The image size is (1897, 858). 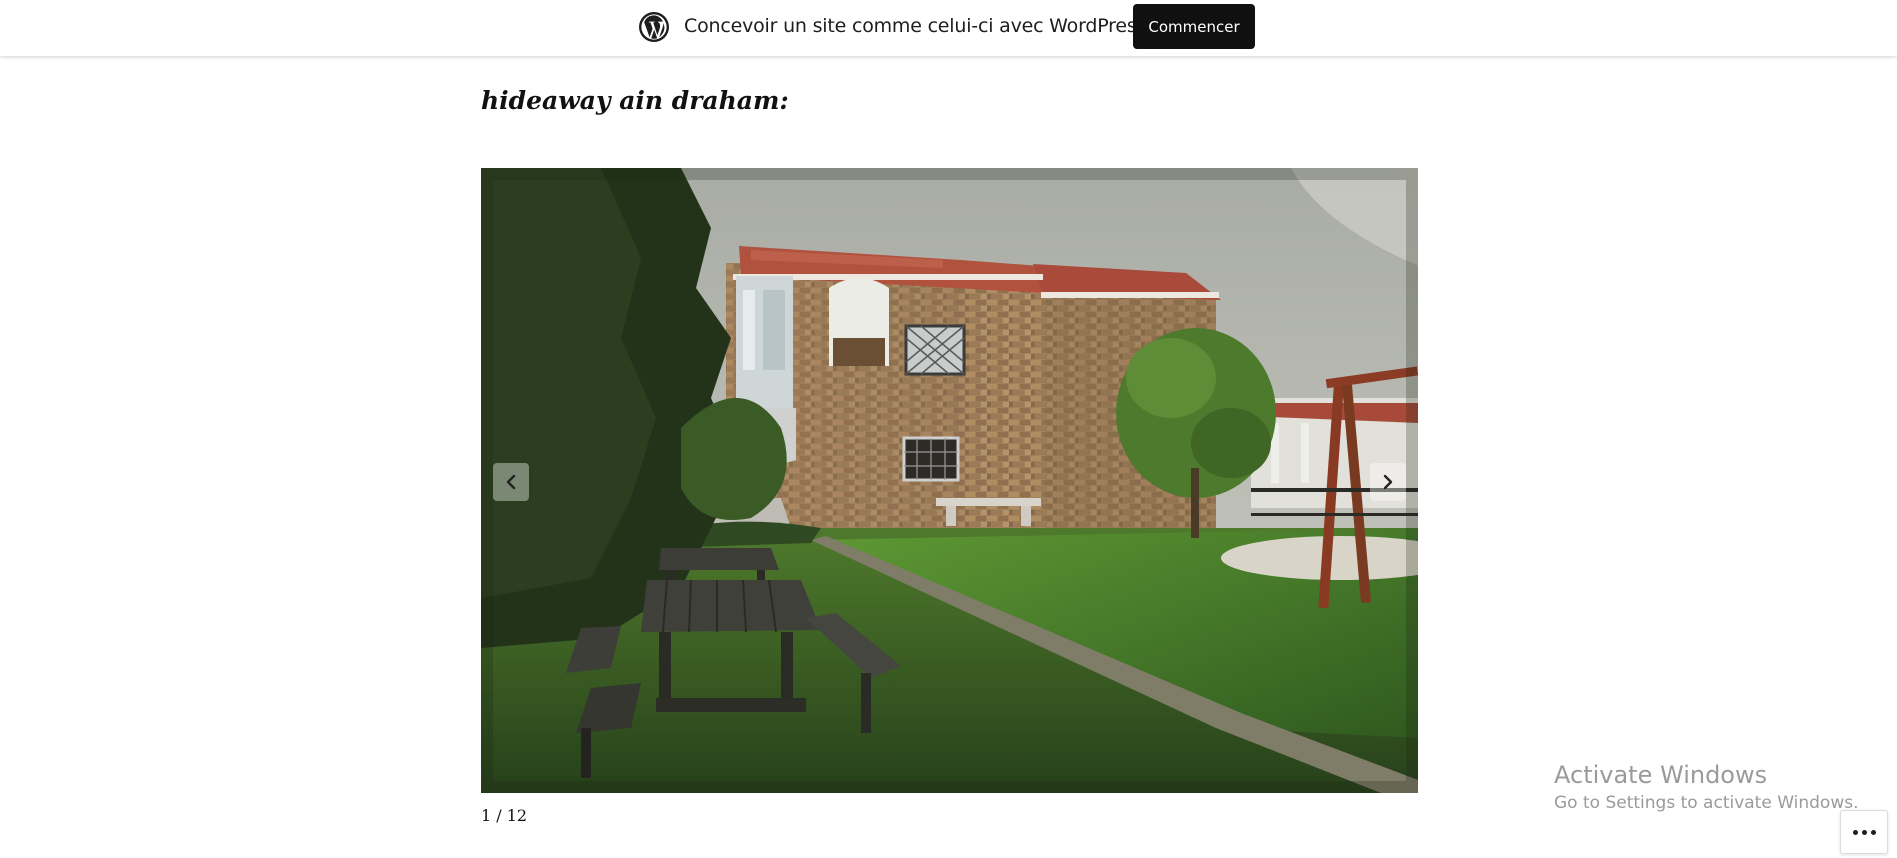 What do you see at coordinates (1661, 775) in the screenshot?
I see `watermark-title: Activate Windows` at bounding box center [1661, 775].